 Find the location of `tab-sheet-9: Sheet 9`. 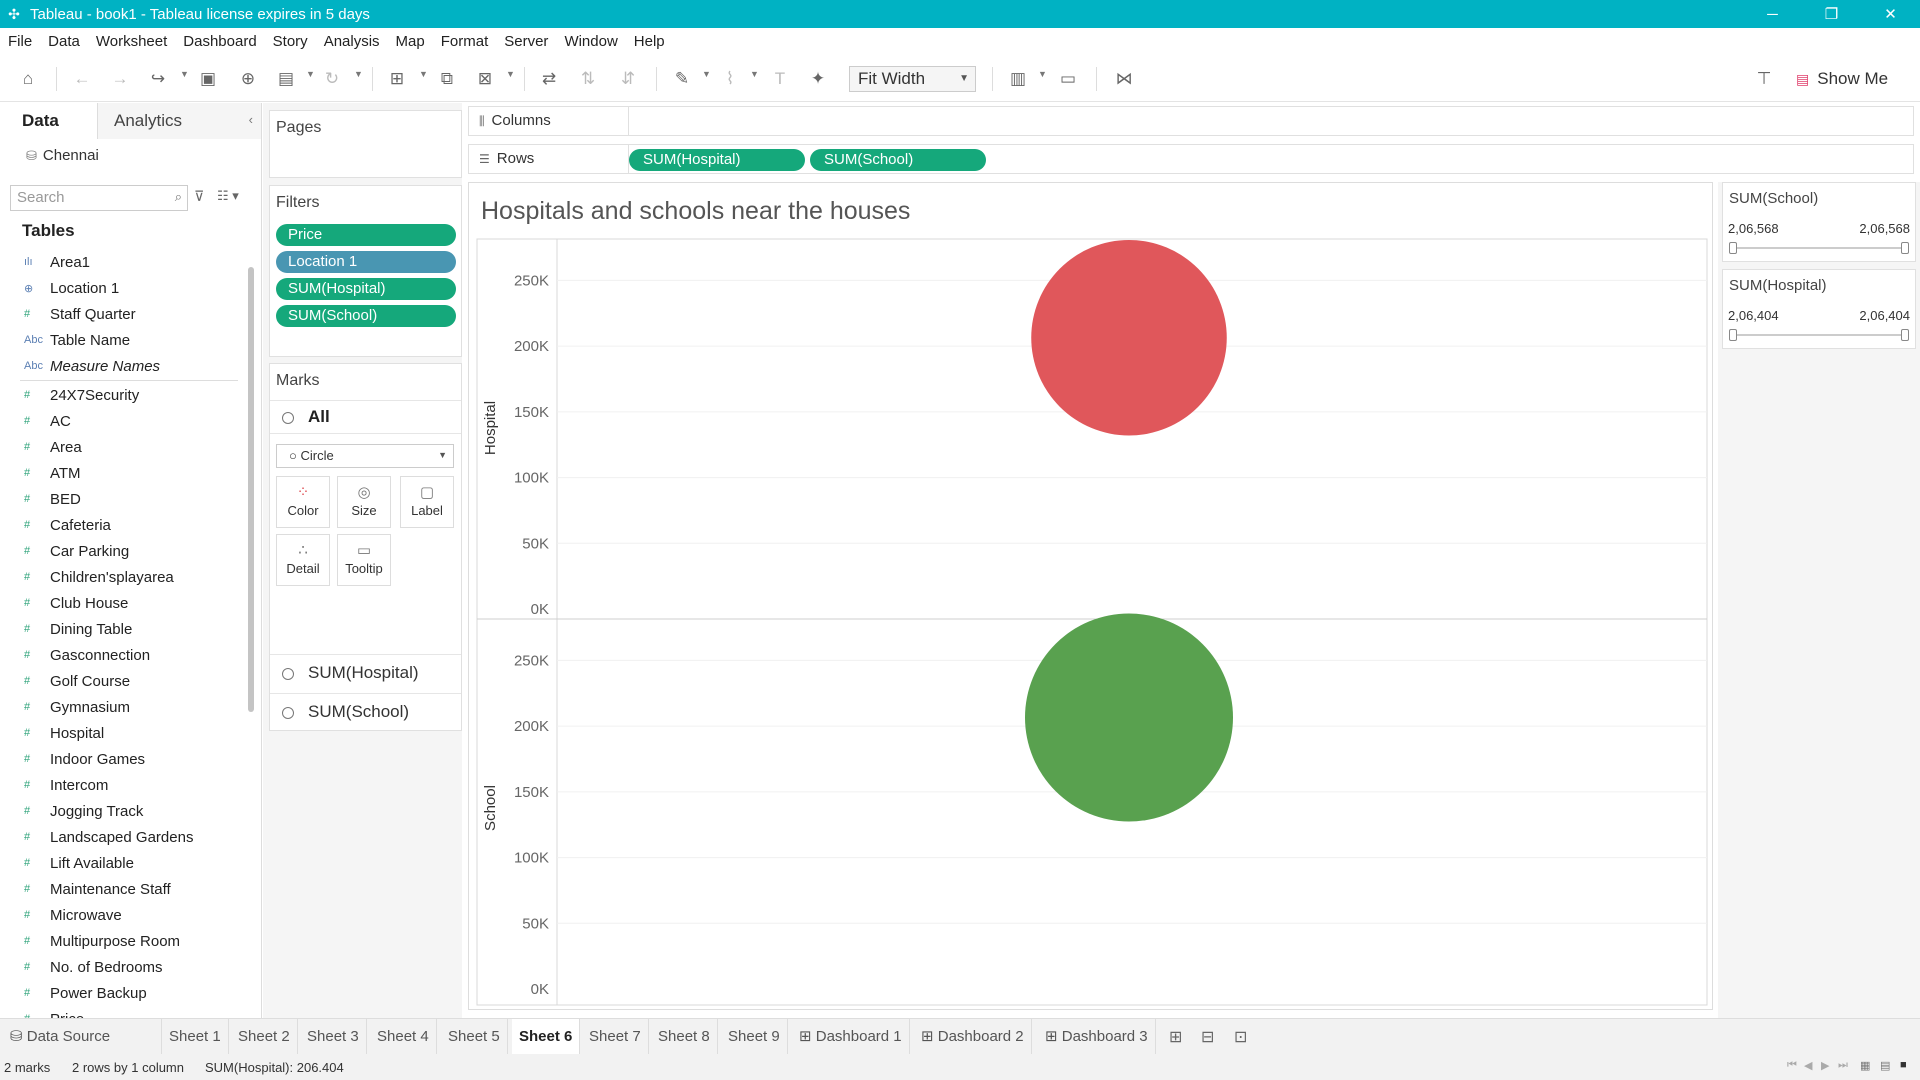

tab-sheet-9: Sheet 9 is located at coordinates (754, 1037).